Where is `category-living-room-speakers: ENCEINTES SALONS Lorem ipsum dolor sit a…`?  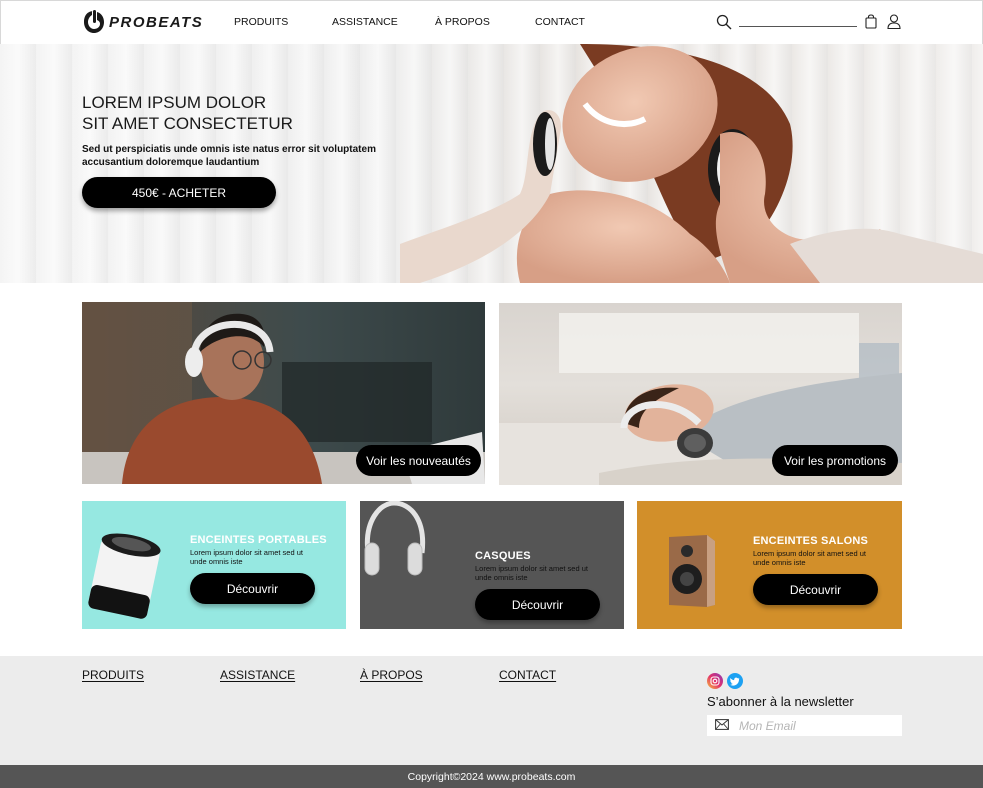 category-living-room-speakers: ENCEINTES SALONS Lorem ipsum dolor sit a… is located at coordinates (769, 565).